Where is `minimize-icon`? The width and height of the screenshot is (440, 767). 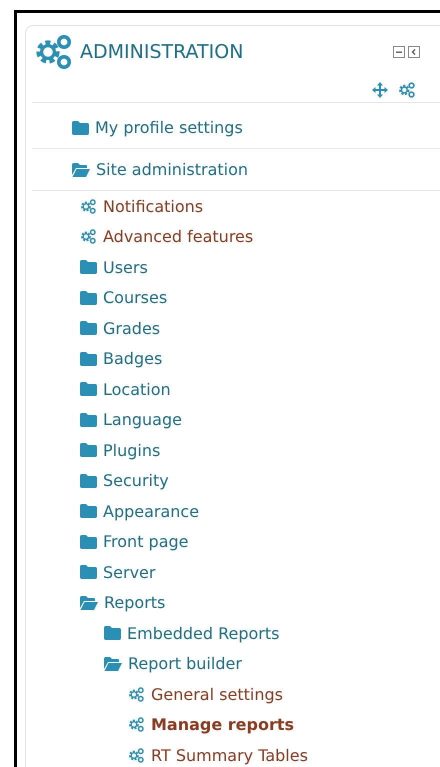
minimize-icon is located at coordinates (399, 52).